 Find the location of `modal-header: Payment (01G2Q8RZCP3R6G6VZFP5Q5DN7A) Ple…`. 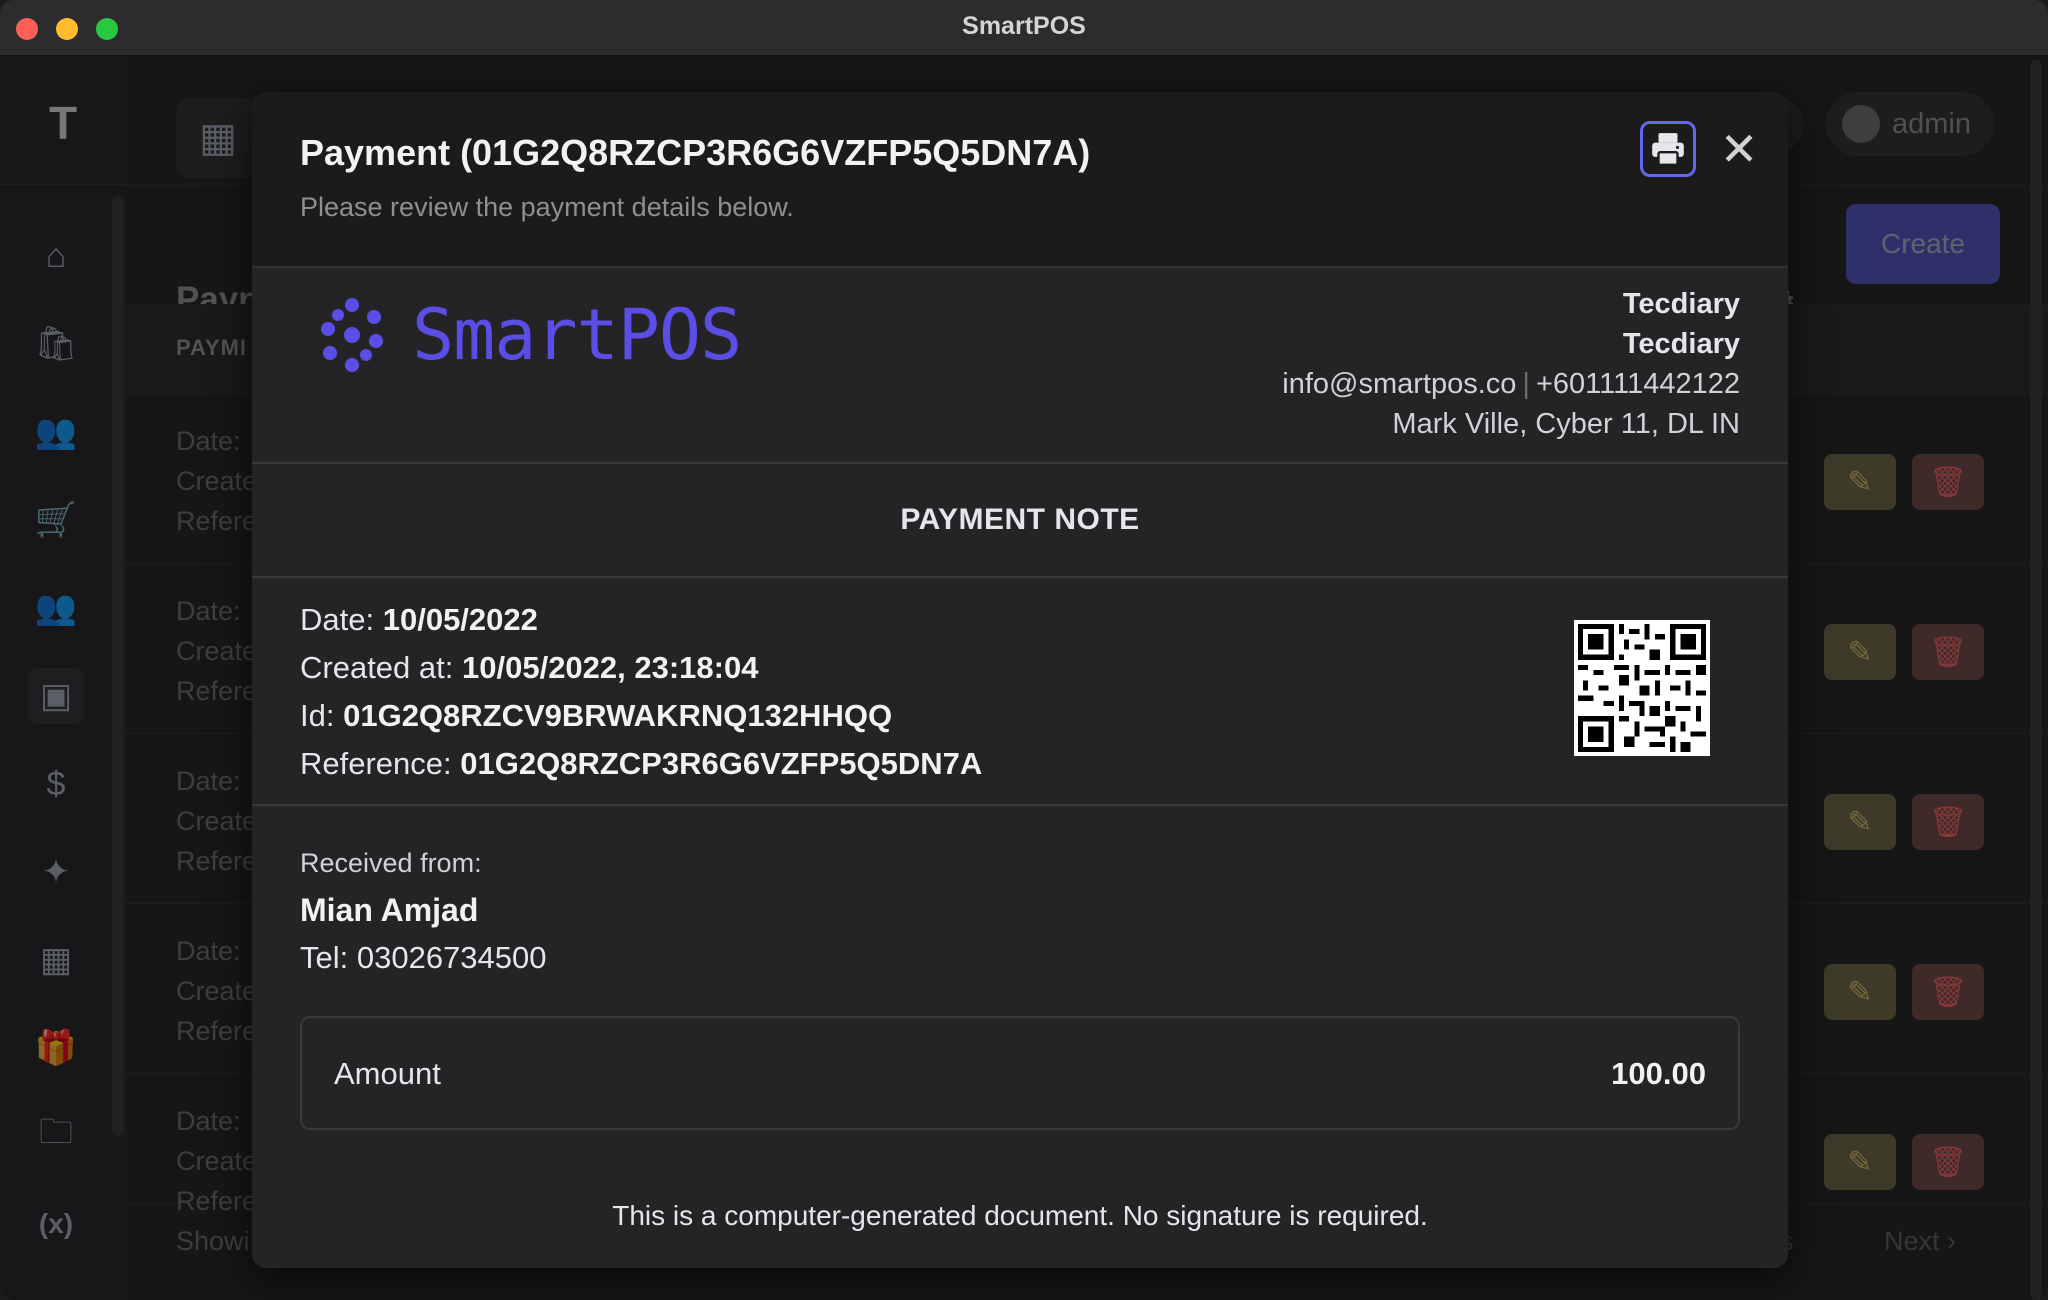

modal-header: Payment (01G2Q8RZCP3R6G6VZFP5Q5DN7A) Ple… is located at coordinates (1020, 180).